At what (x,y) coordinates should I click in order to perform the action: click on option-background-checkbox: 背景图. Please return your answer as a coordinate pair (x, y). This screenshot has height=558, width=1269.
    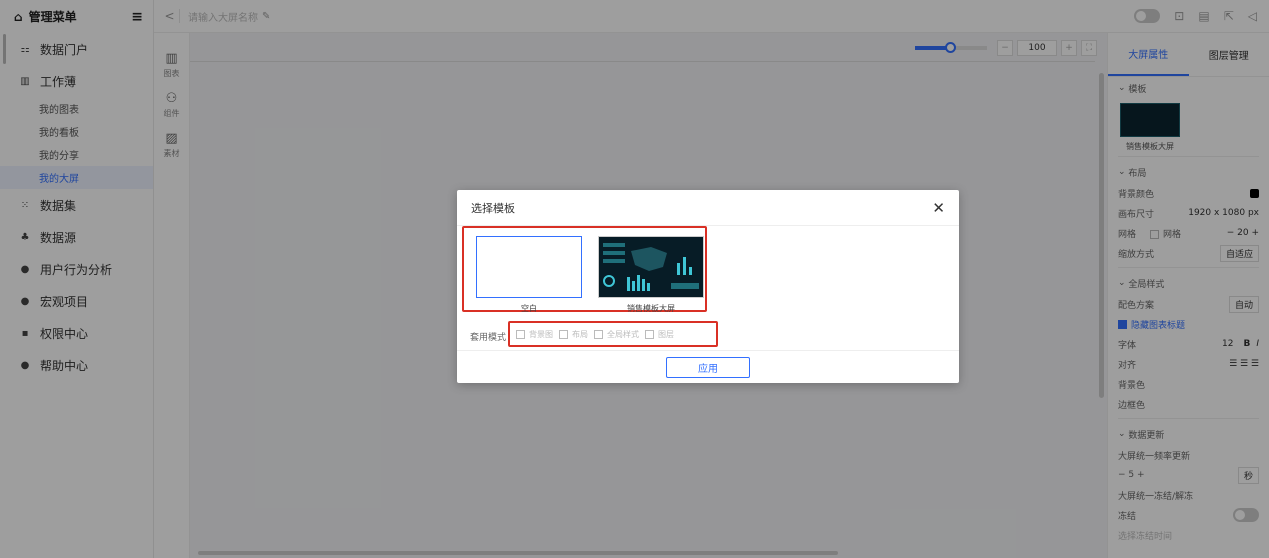
    Looking at the image, I should click on (534, 334).